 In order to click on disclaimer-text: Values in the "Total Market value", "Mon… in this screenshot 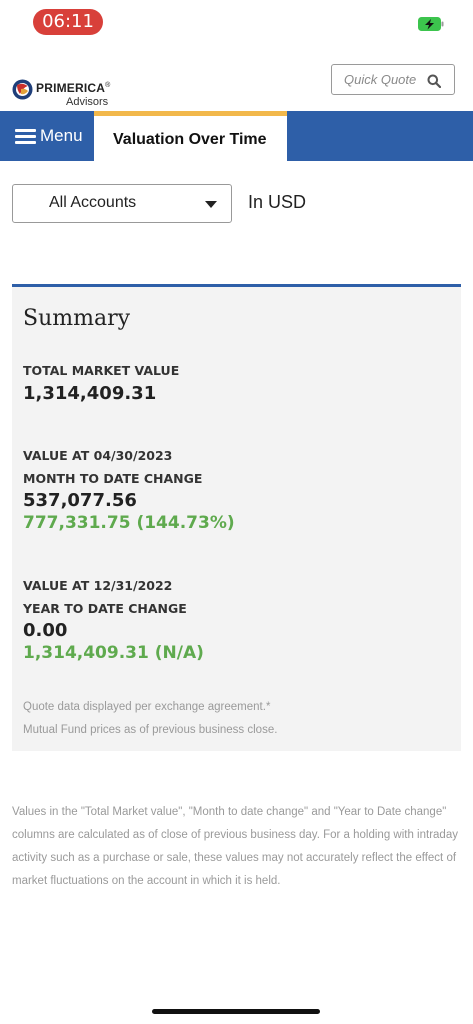, I will do `click(235, 846)`.